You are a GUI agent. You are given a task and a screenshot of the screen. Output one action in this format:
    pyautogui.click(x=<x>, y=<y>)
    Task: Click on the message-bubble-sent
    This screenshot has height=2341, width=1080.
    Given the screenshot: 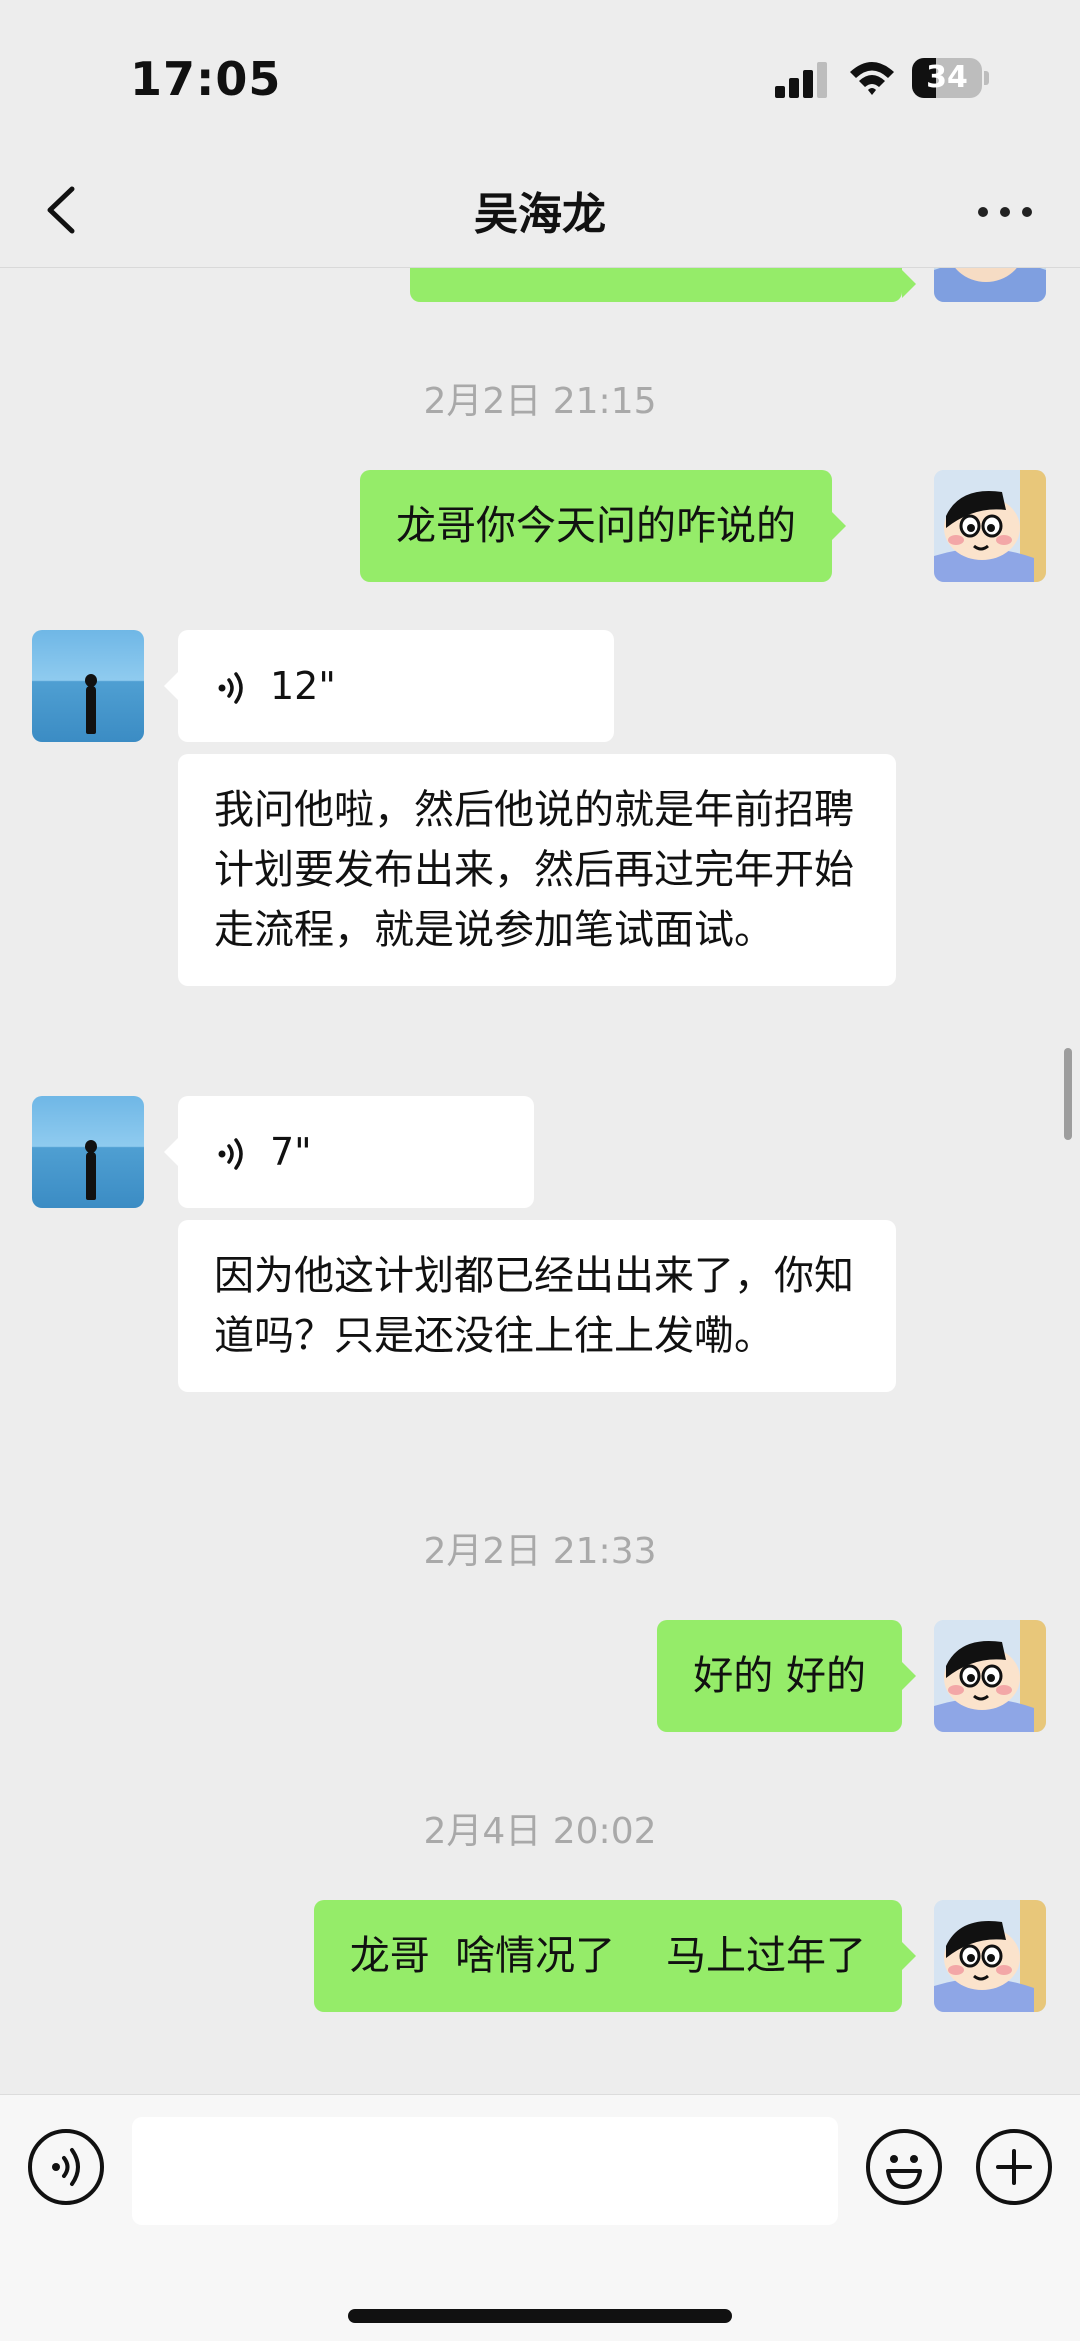 What is the action you would take?
    pyautogui.click(x=663, y=285)
    